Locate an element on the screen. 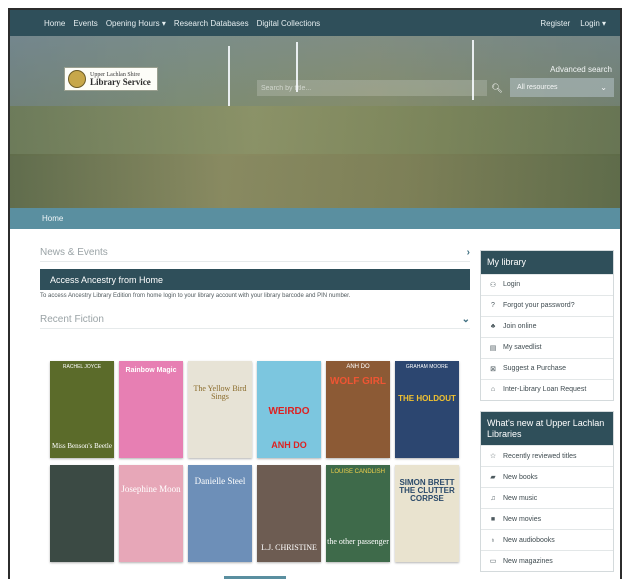  chevron-right-icon: › is located at coordinates (468, 252).